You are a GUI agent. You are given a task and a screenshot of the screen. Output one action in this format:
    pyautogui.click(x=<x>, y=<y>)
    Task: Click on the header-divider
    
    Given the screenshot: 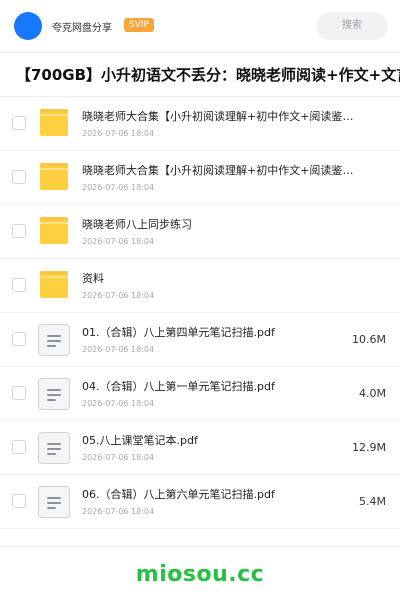 What is the action you would take?
    pyautogui.click(x=200, y=52)
    